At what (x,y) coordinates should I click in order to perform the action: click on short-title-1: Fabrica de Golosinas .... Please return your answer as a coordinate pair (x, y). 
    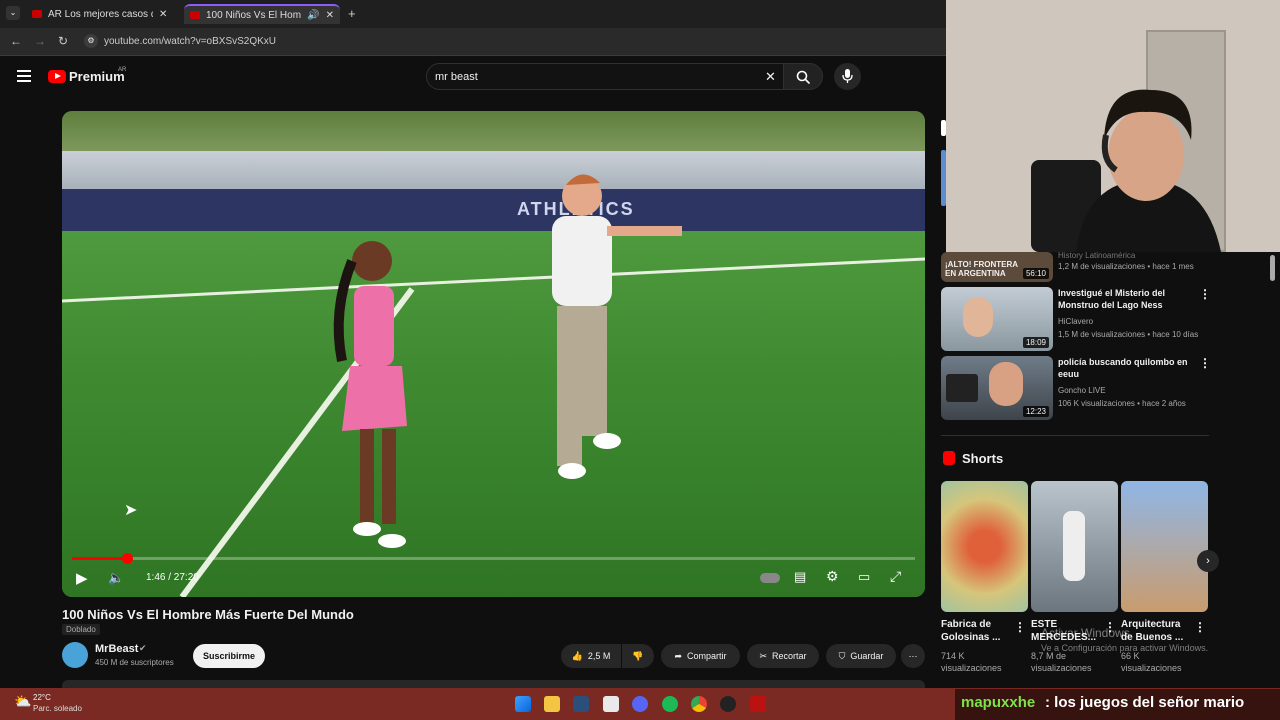
    Looking at the image, I should click on (977, 631).